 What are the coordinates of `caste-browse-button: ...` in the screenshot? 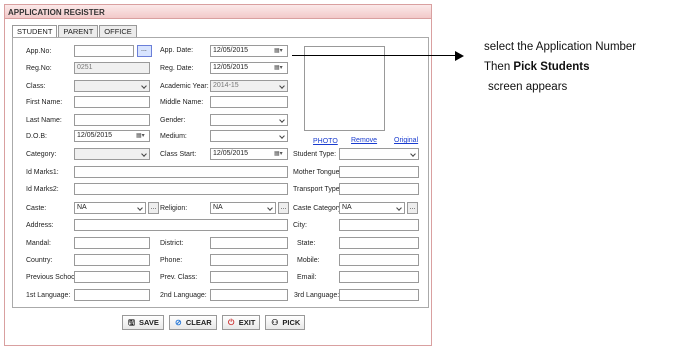 It's located at (153, 208).